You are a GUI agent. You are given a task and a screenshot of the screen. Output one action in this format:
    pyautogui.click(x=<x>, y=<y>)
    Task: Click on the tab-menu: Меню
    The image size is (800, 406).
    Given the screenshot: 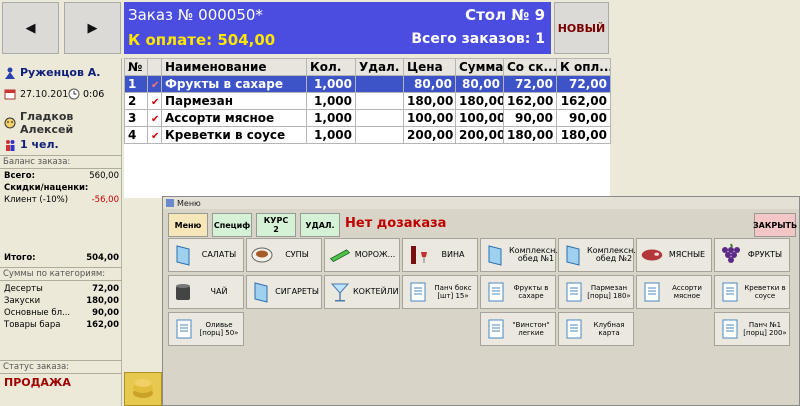 What is the action you would take?
    pyautogui.click(x=188, y=225)
    